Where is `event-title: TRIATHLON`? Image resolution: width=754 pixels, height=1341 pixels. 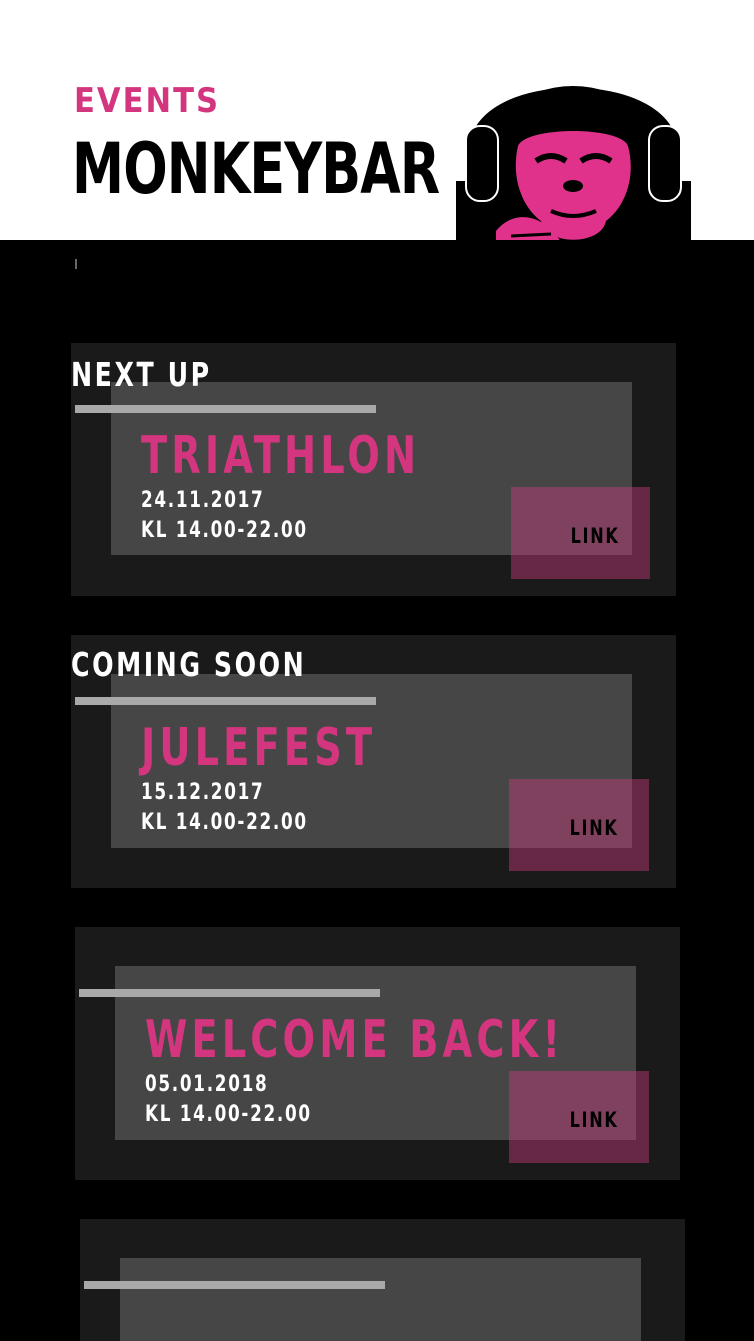 event-title: TRIATHLON is located at coordinates (281, 456).